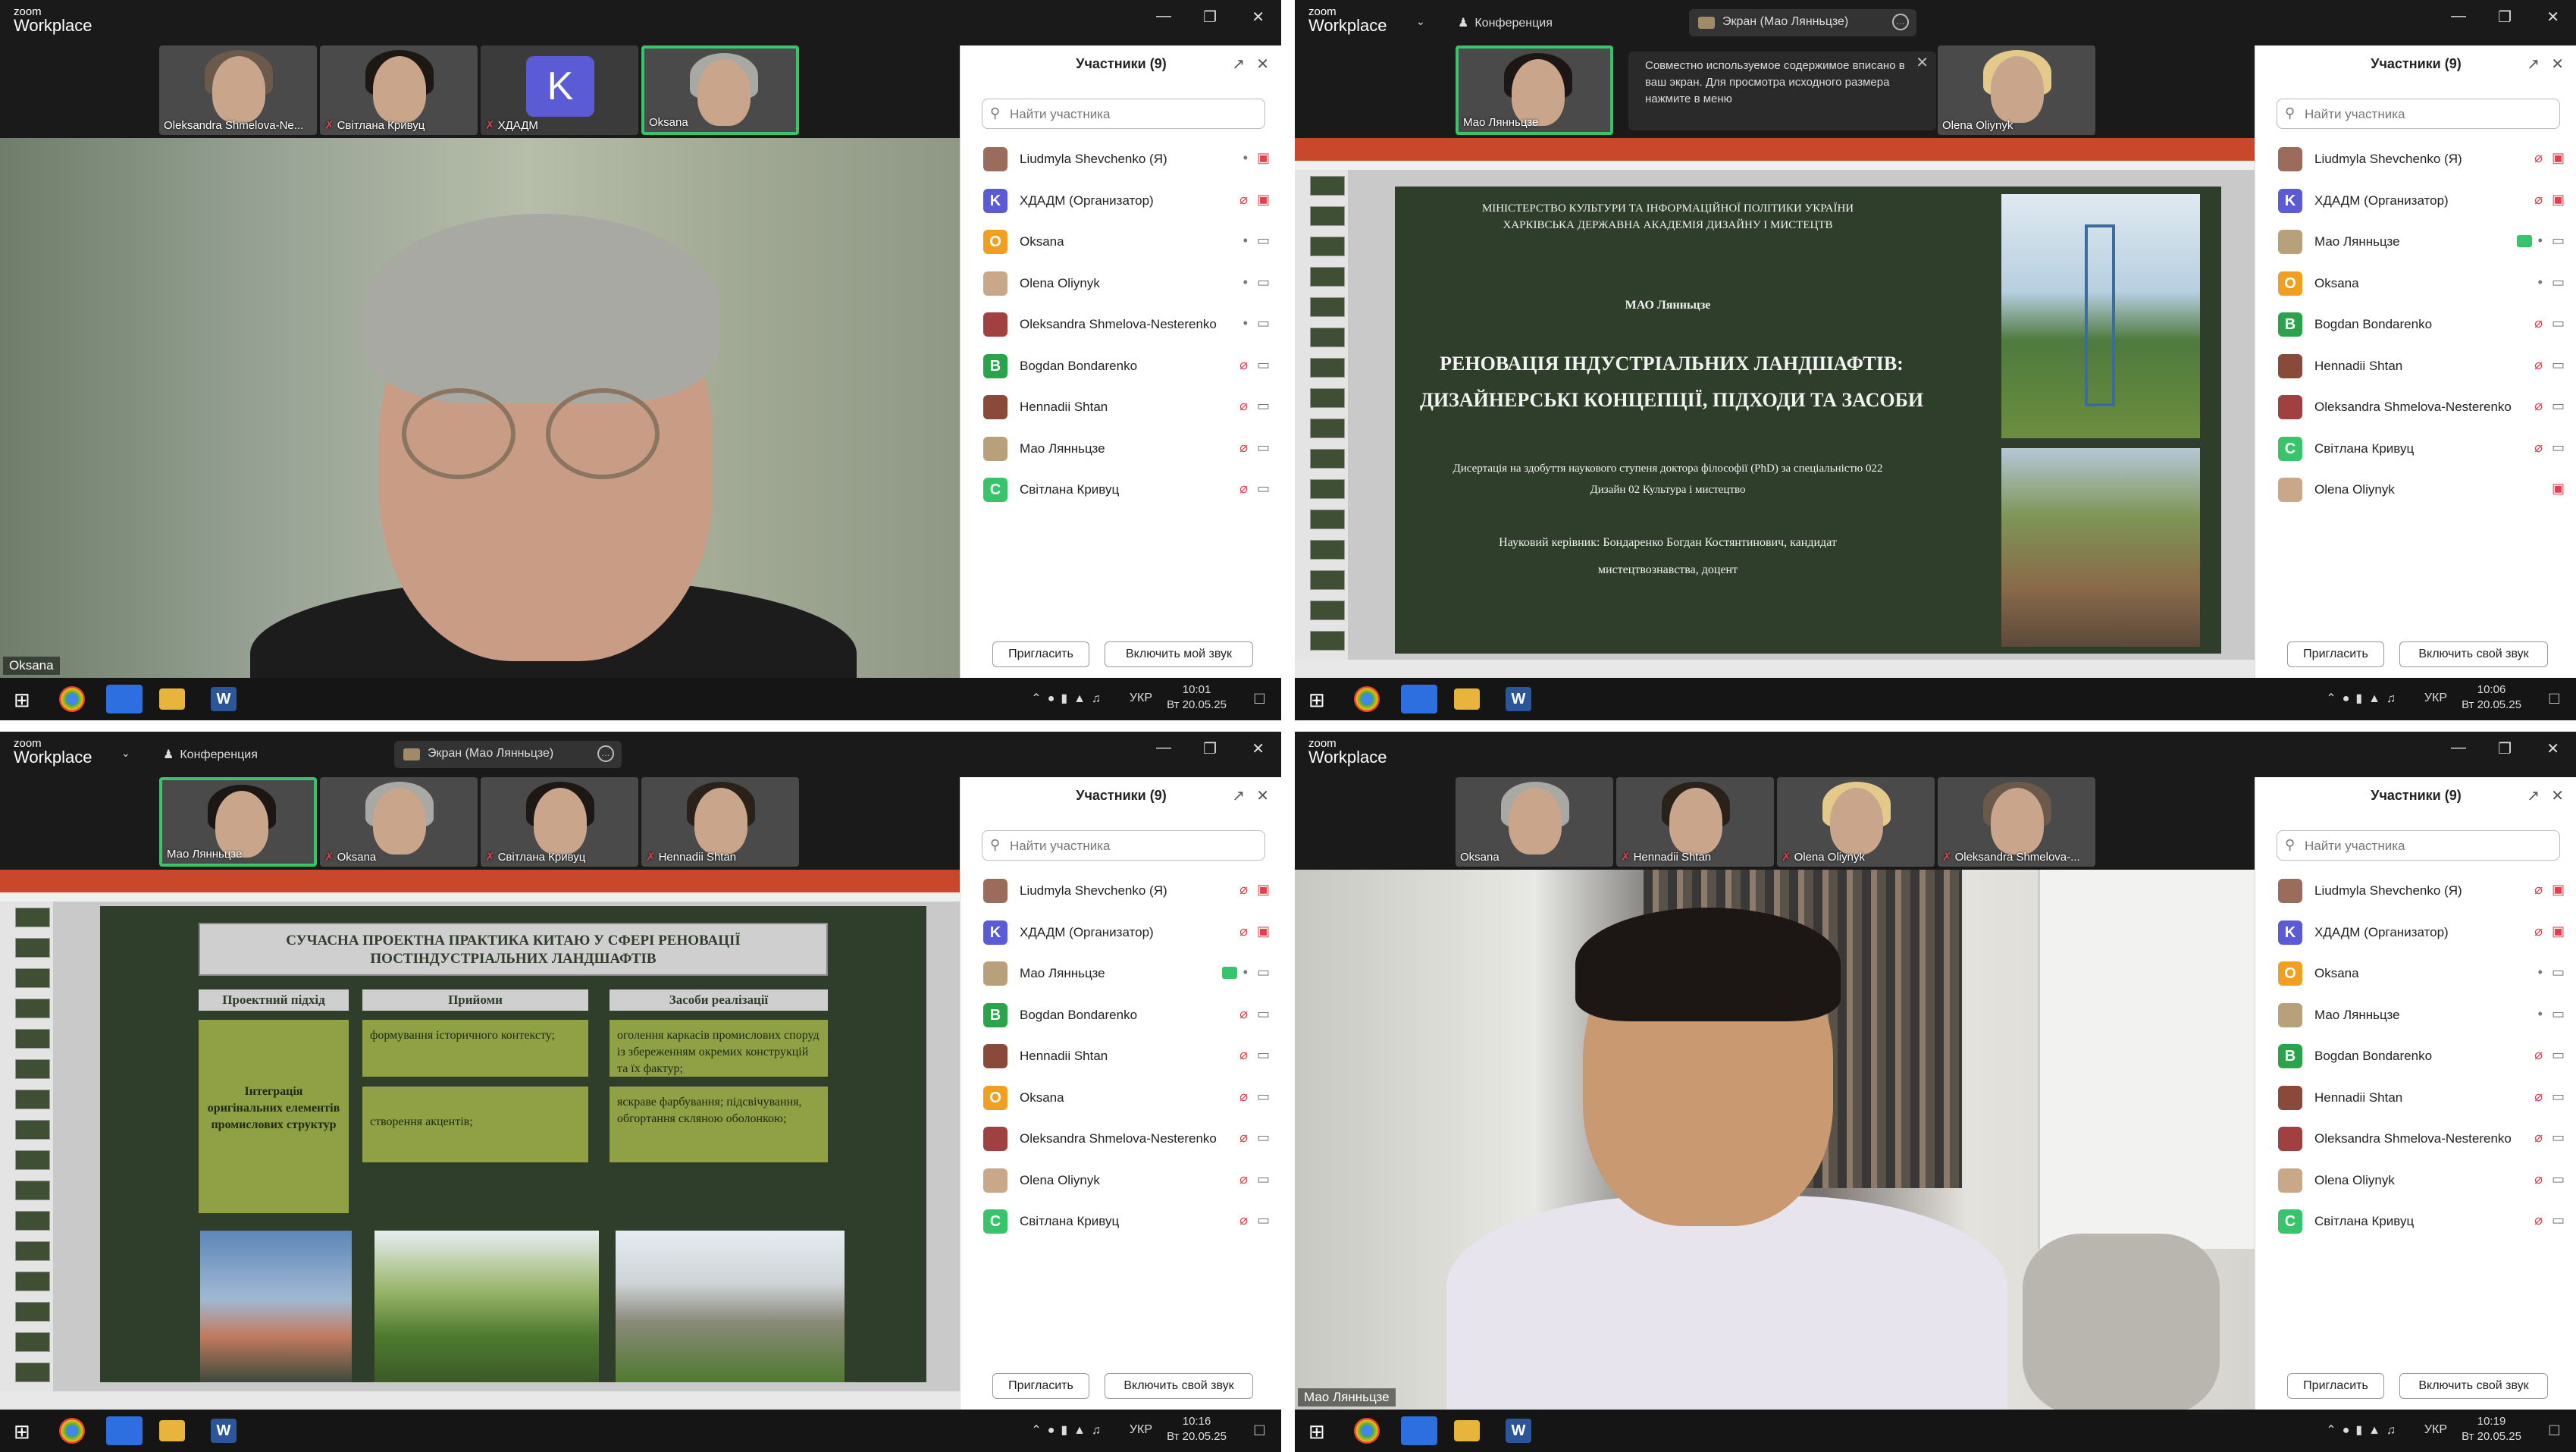 This screenshot has width=2576, height=1452. Describe the element at coordinates (1069, 698) in the screenshot. I see `tray-icons: ⌃●▮▲♫` at that location.